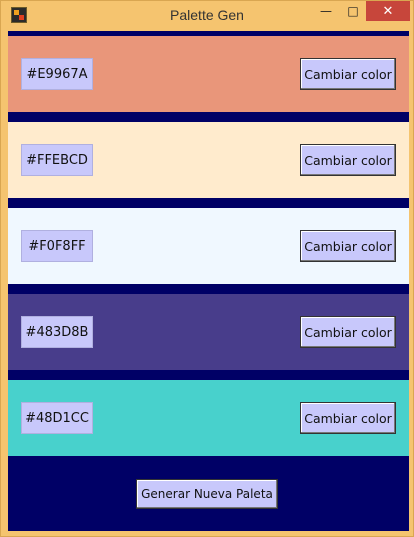 Image resolution: width=414 pixels, height=537 pixels. Describe the element at coordinates (208, 160) in the screenshot. I see `color-strip-2: #FFEBCD Cambiar color` at that location.